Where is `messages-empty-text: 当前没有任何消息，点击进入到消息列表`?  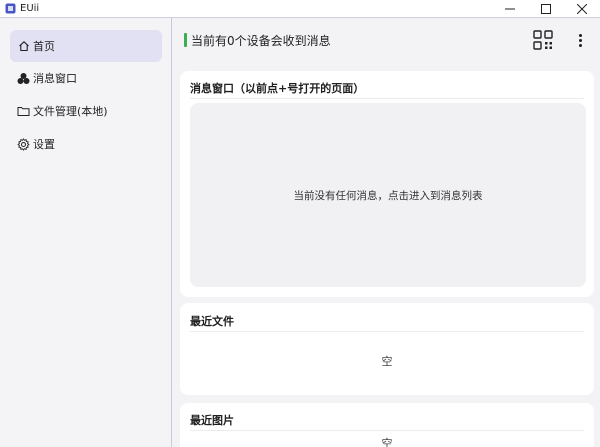
messages-empty-text: 当前没有任何消息，点击进入到消息列表 is located at coordinates (388, 195).